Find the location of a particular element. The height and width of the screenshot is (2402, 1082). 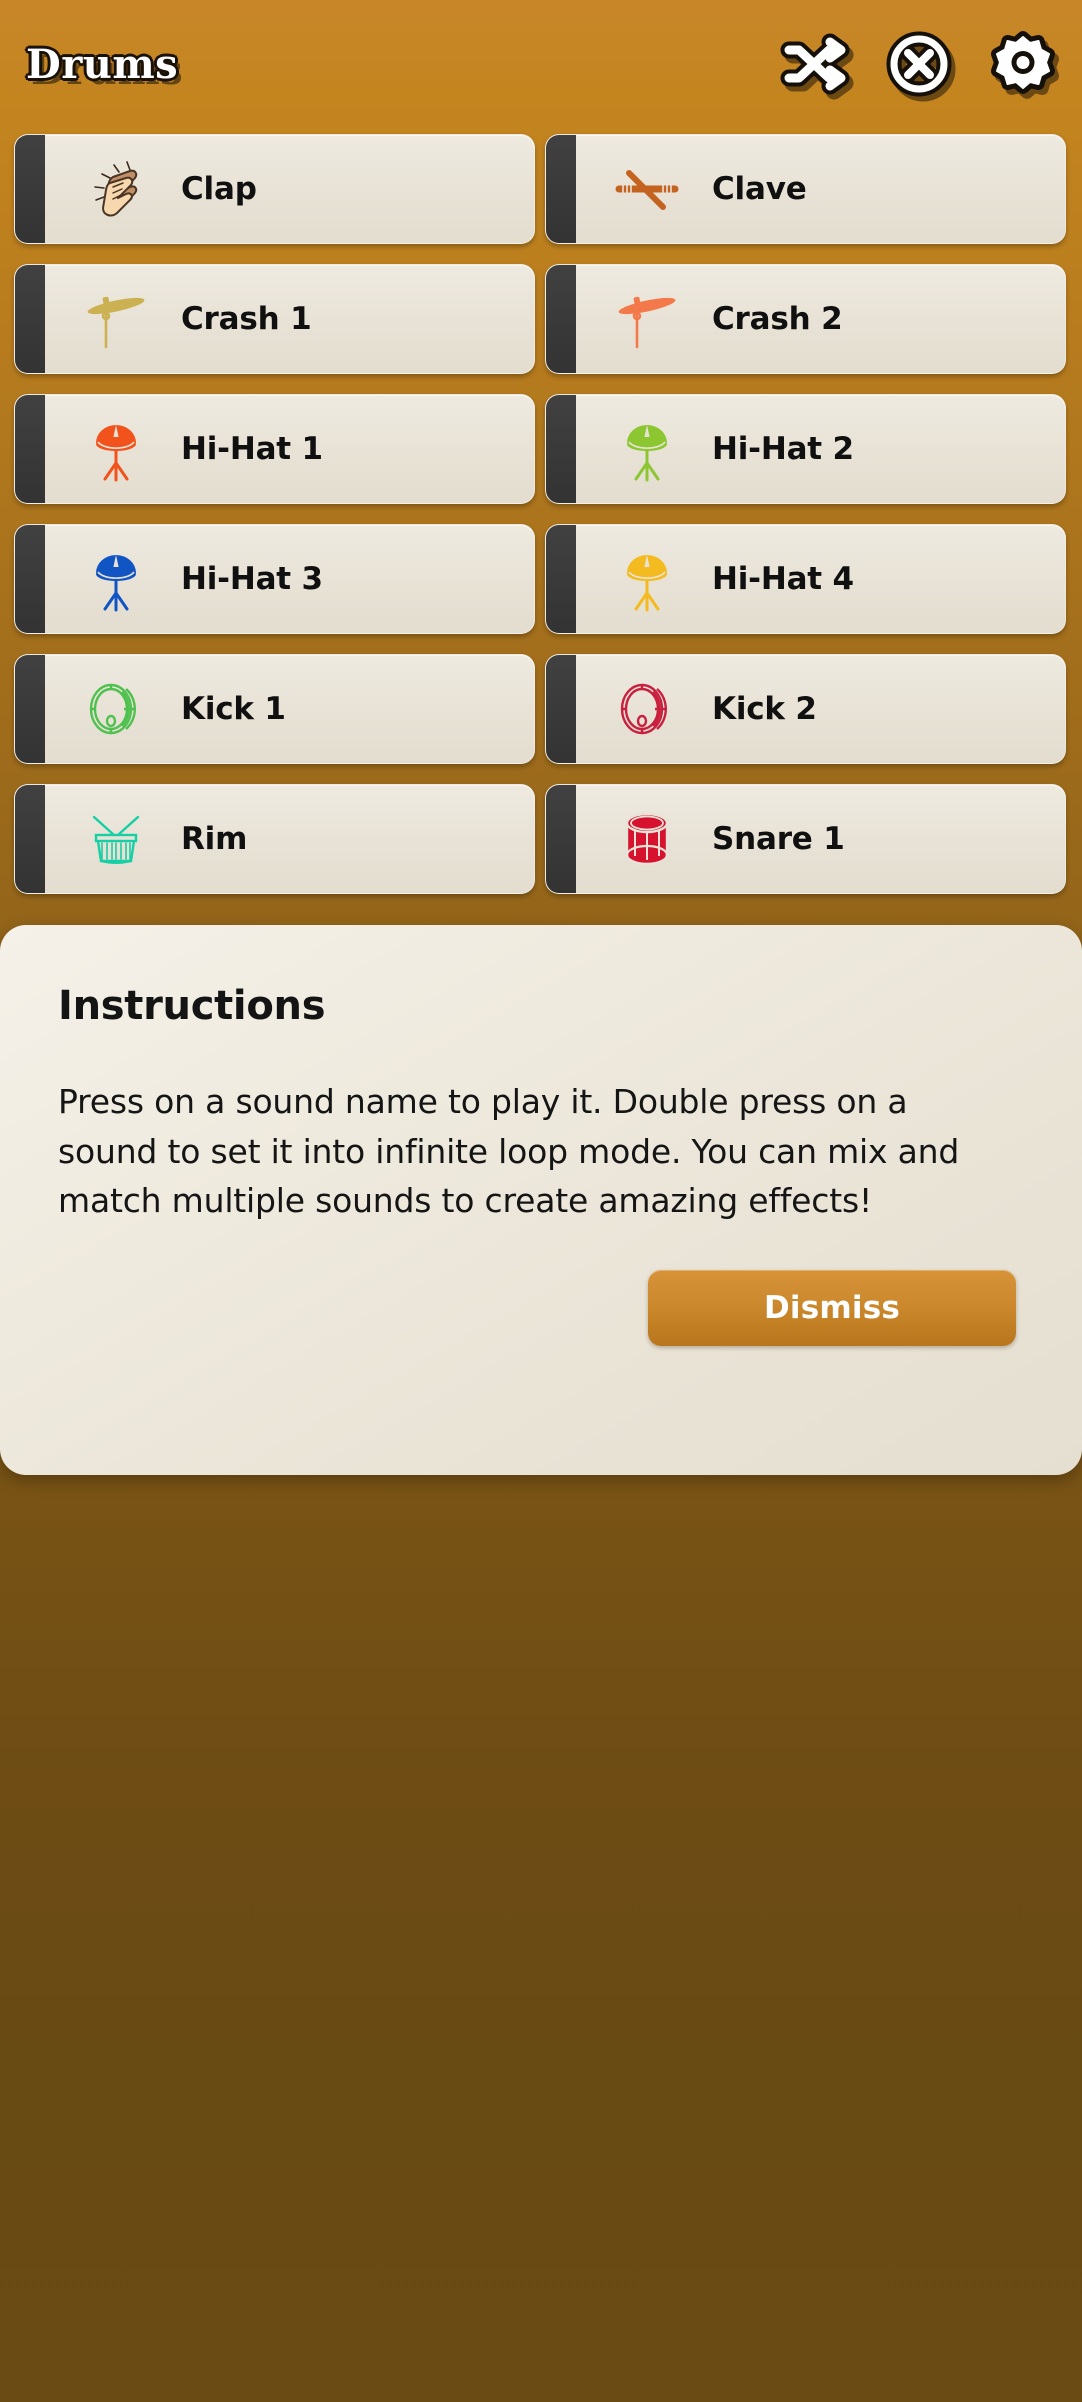

dialog-title: Instructions is located at coordinates (192, 1006).